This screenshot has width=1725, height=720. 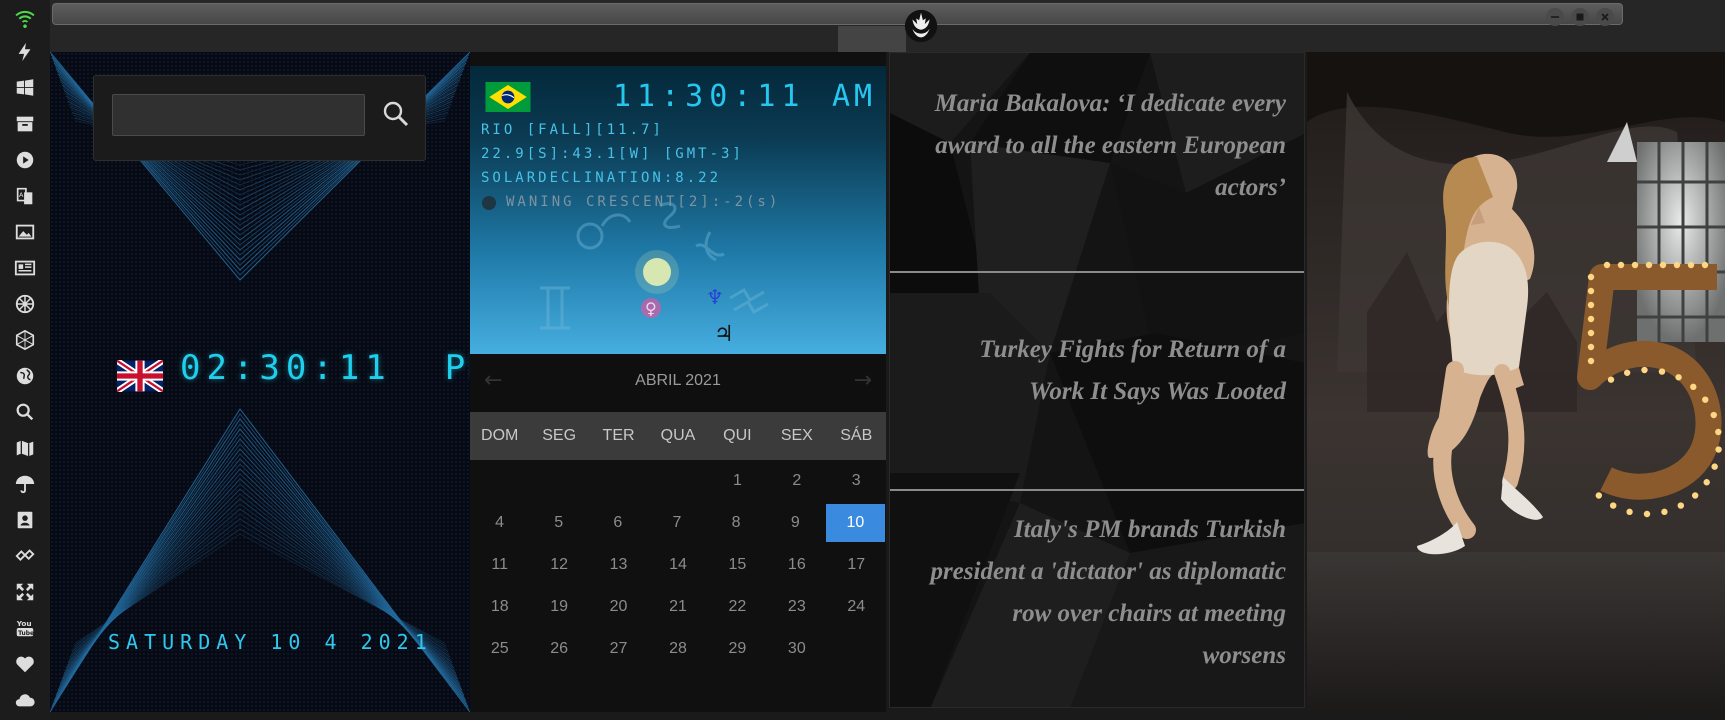 What do you see at coordinates (796, 607) in the screenshot?
I see `calendar-day: 23` at bounding box center [796, 607].